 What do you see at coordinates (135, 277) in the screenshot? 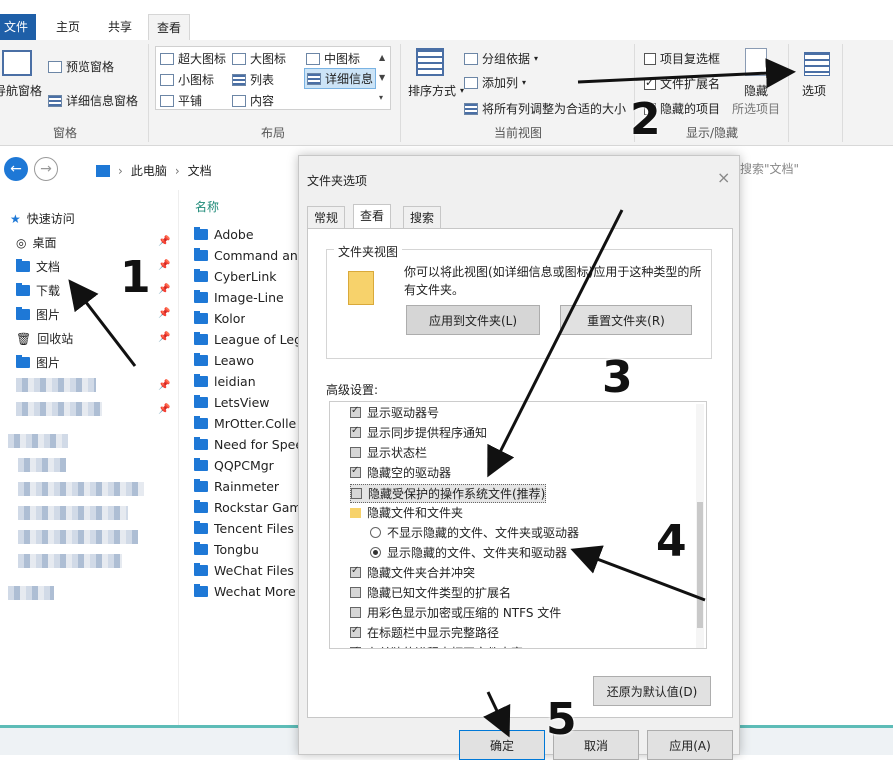
I see `annotation-number-1: 1` at bounding box center [135, 277].